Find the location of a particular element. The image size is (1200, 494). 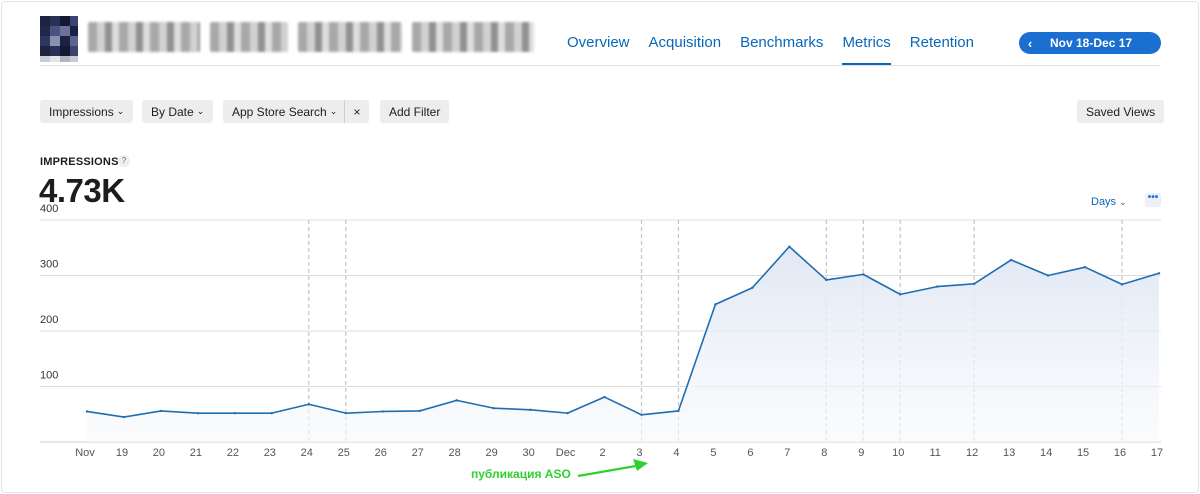

x-tick-label: 27 is located at coordinates (418, 453).